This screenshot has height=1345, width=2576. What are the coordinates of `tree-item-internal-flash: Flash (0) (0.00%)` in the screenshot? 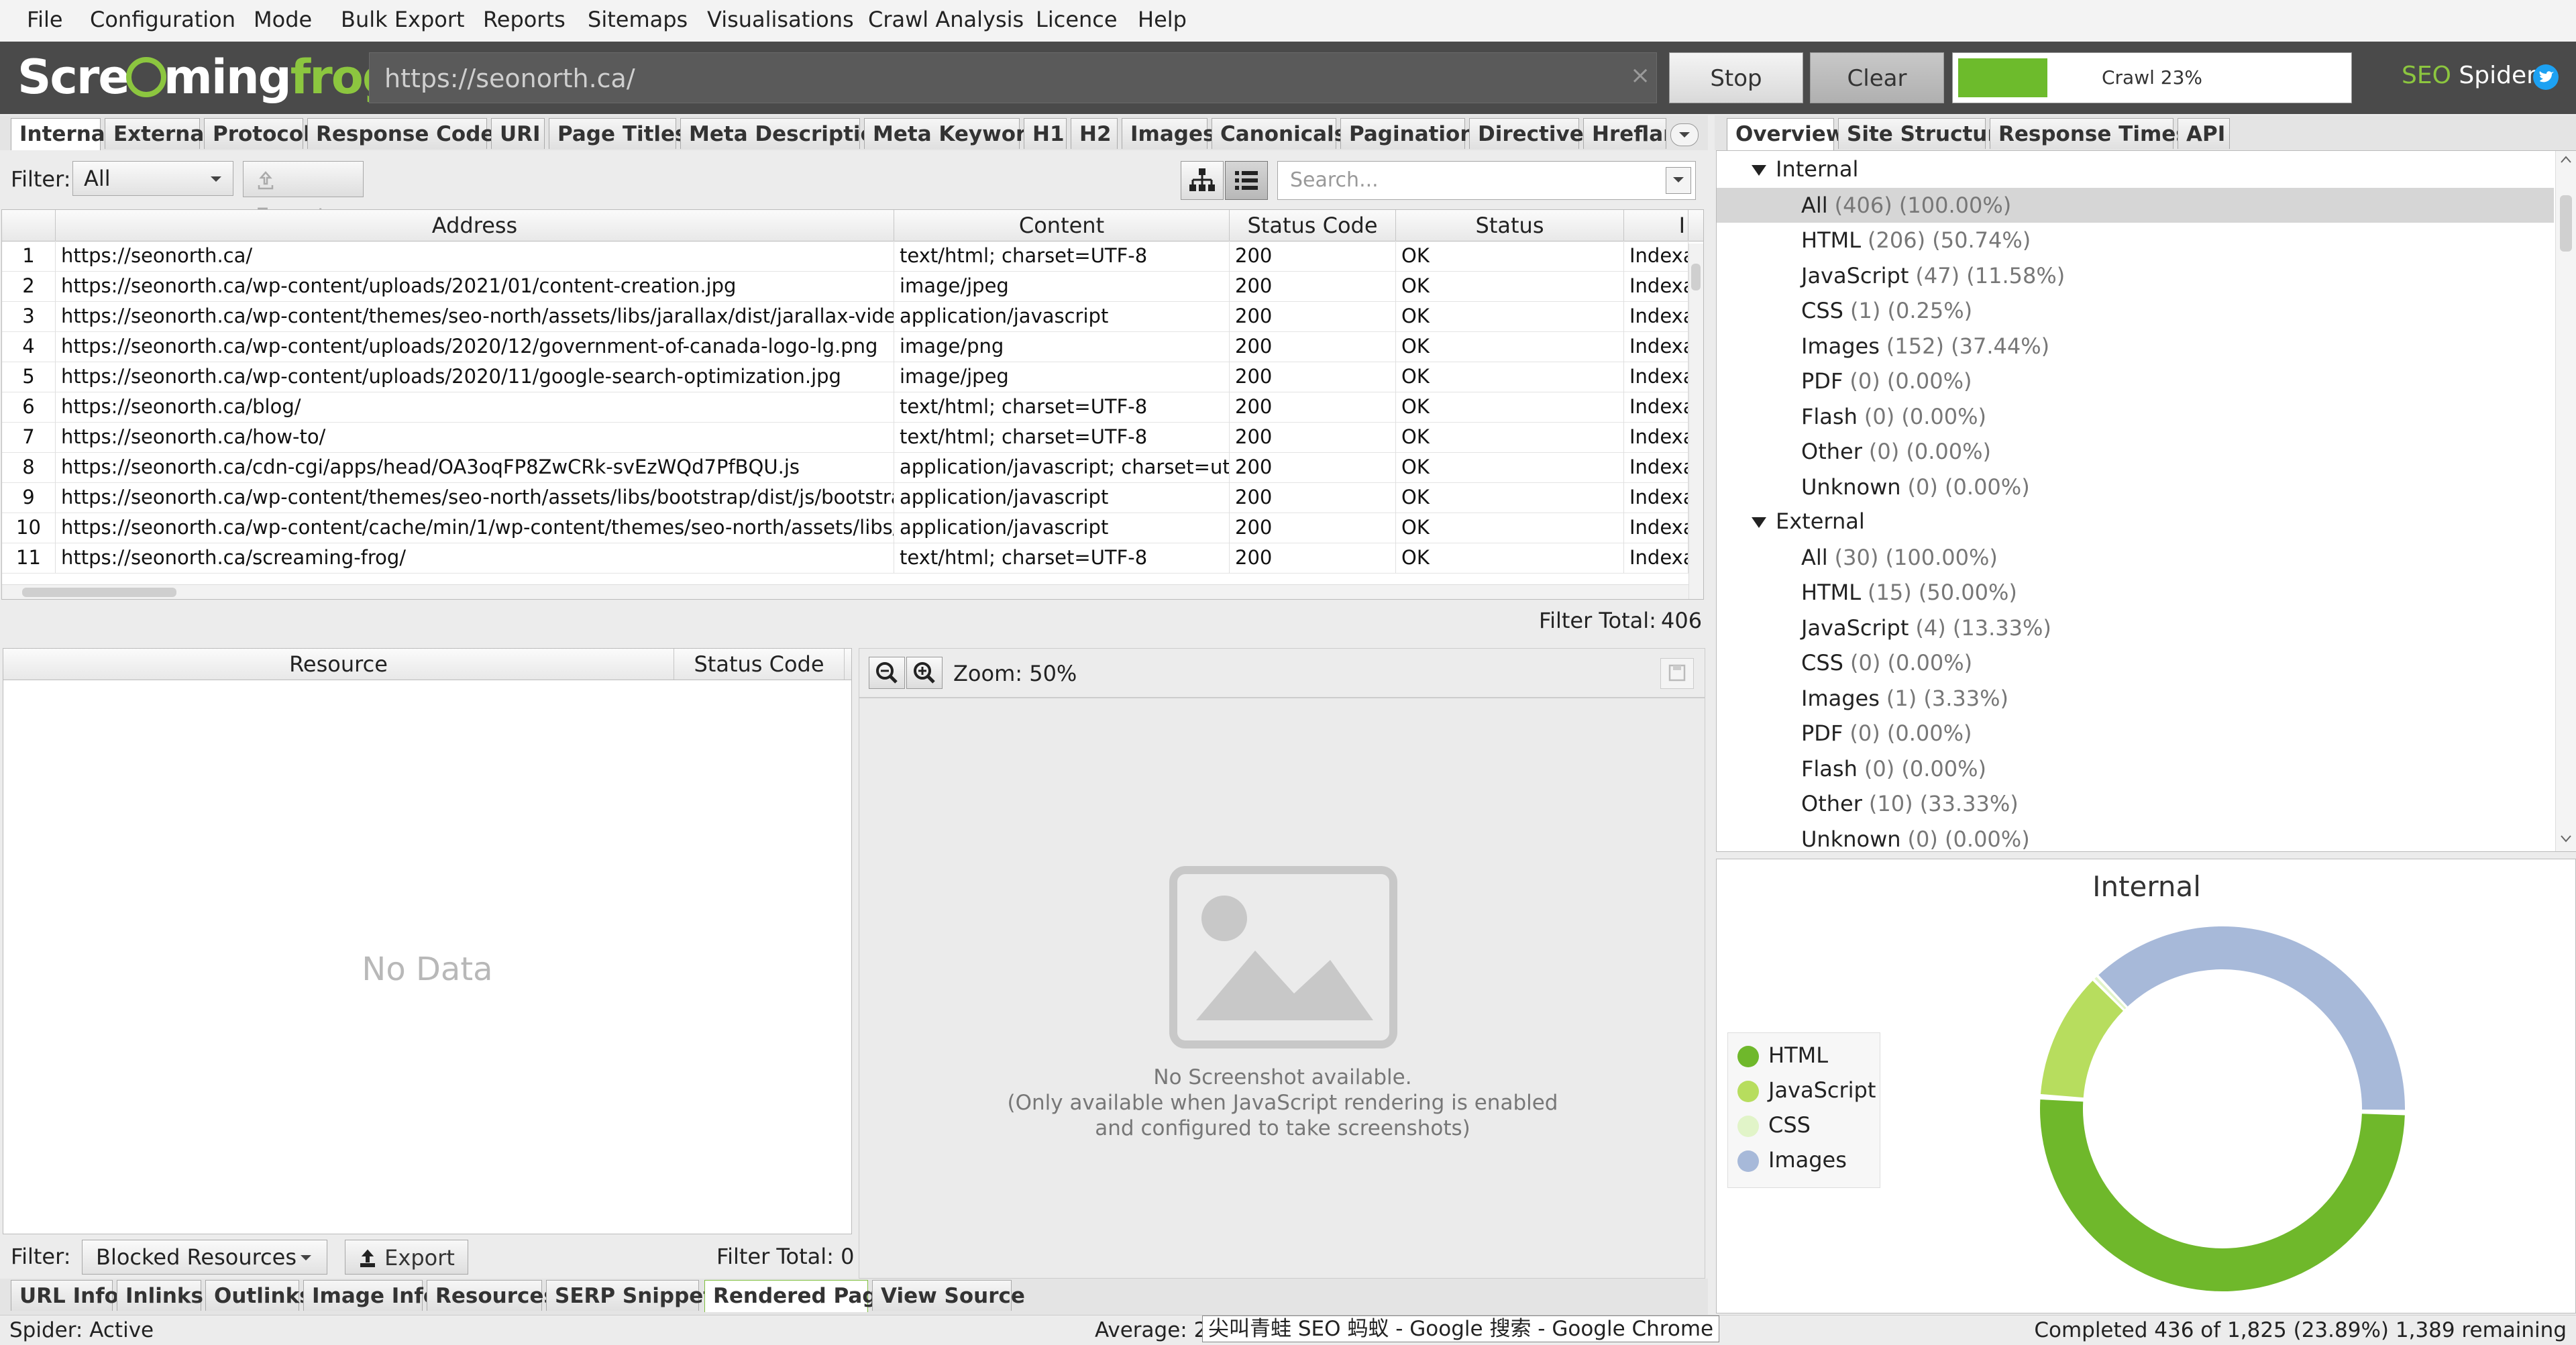 It's located at (2135, 417).